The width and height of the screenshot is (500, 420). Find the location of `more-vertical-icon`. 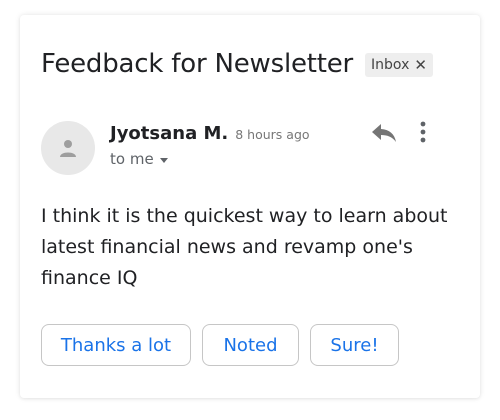

more-vertical-icon is located at coordinates (423, 132).